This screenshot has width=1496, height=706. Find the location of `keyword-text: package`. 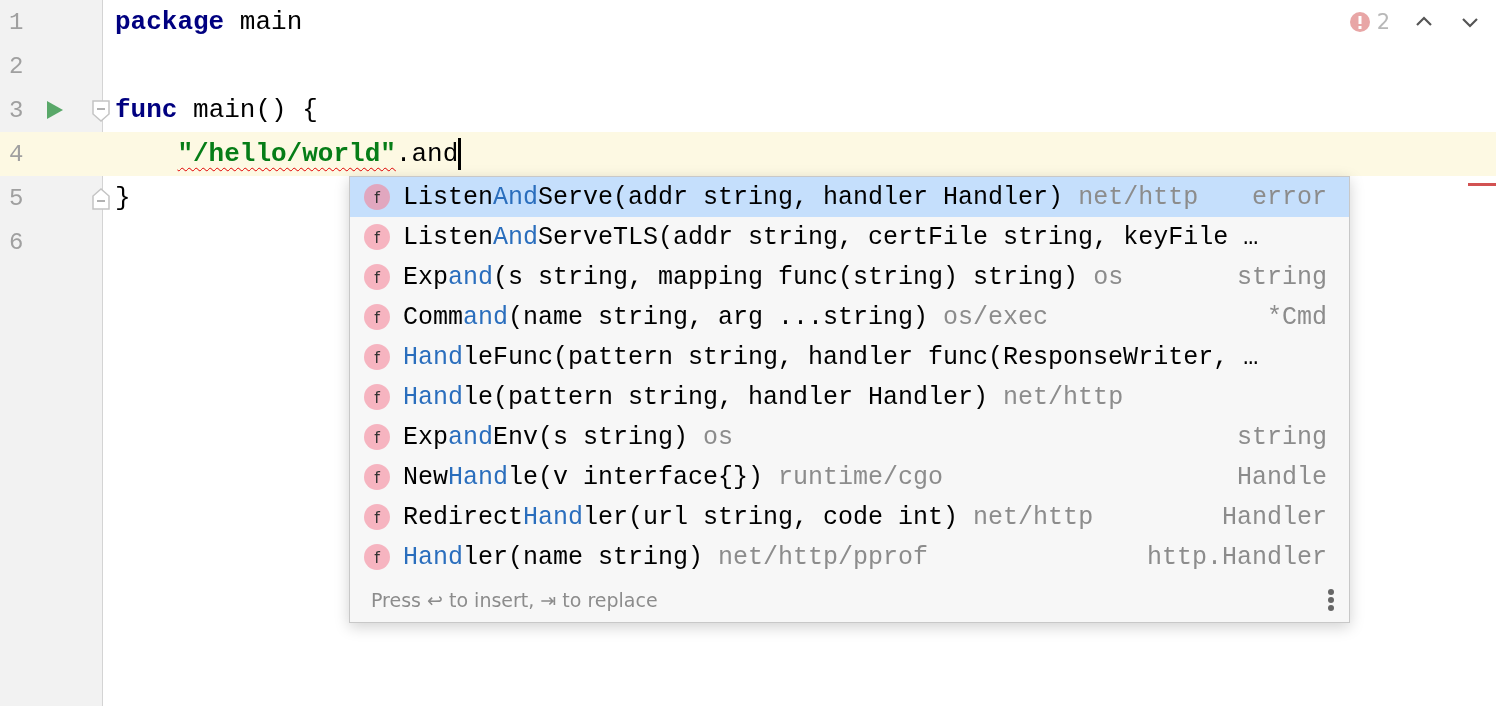

keyword-text: package is located at coordinates (170, 22).